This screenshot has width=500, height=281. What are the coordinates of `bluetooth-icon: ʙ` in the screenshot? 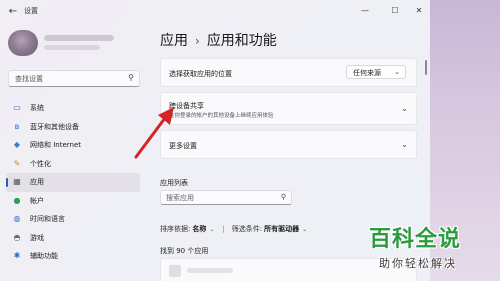 It's located at (17, 126).